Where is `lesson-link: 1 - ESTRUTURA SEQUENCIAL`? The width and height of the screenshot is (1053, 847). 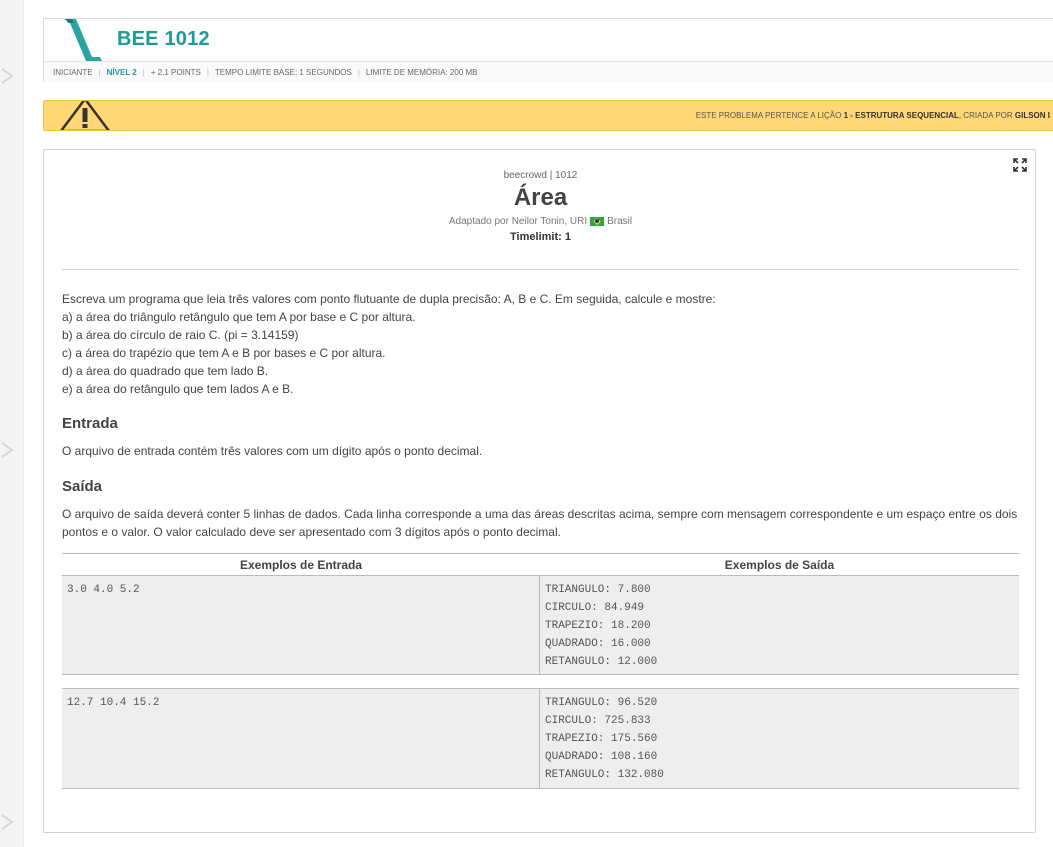
lesson-link: 1 - ESTRUTURA SEQUENCIAL is located at coordinates (901, 115).